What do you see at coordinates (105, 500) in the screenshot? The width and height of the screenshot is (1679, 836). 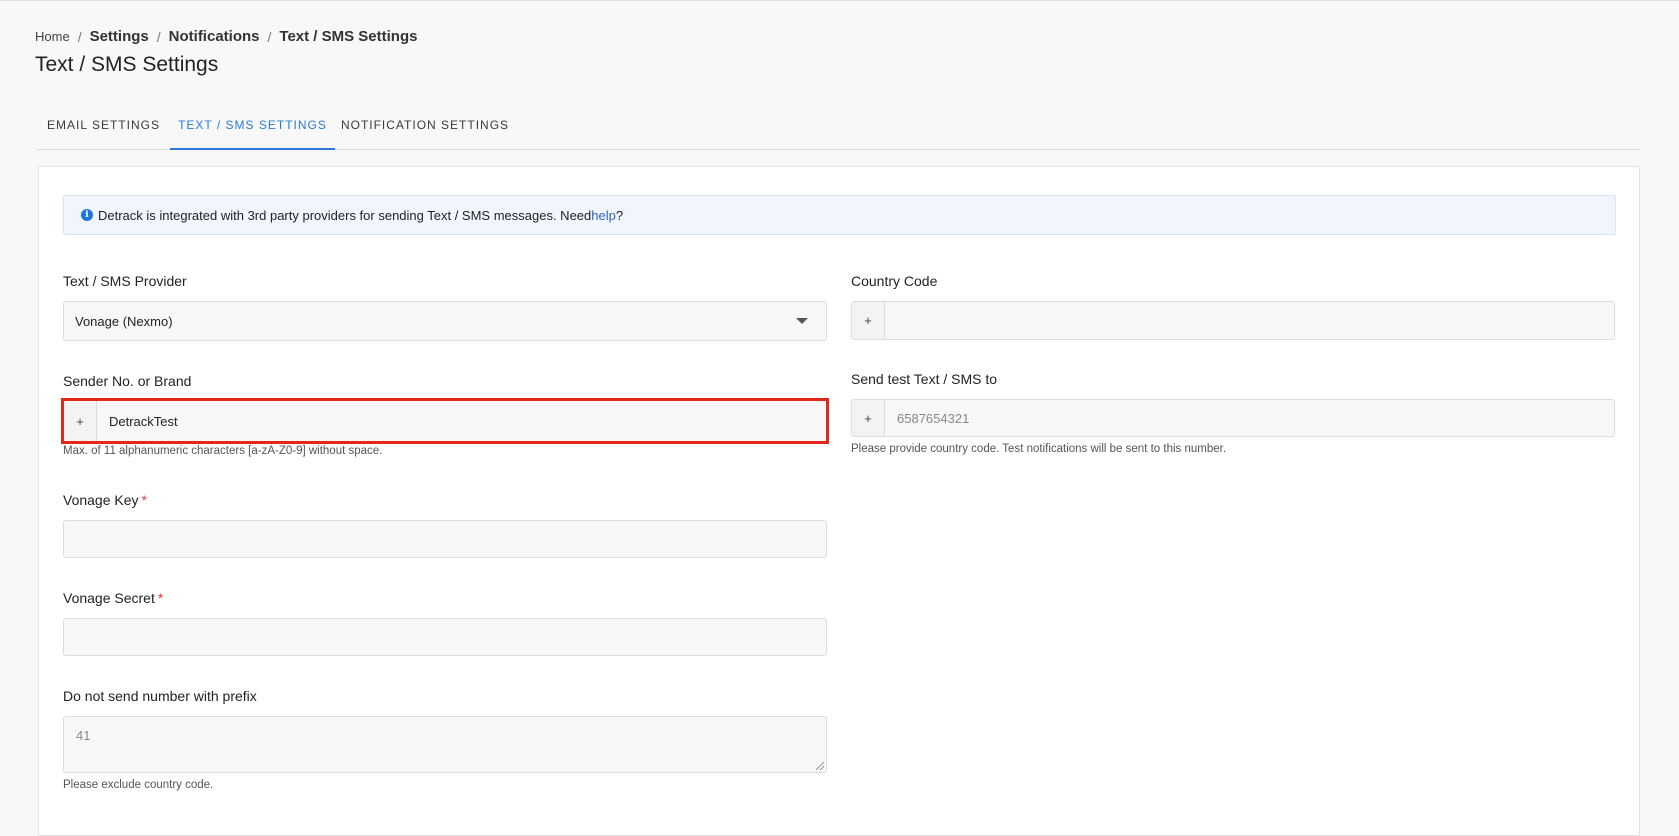 I see `vonage-key-label: Vonage Key *` at bounding box center [105, 500].